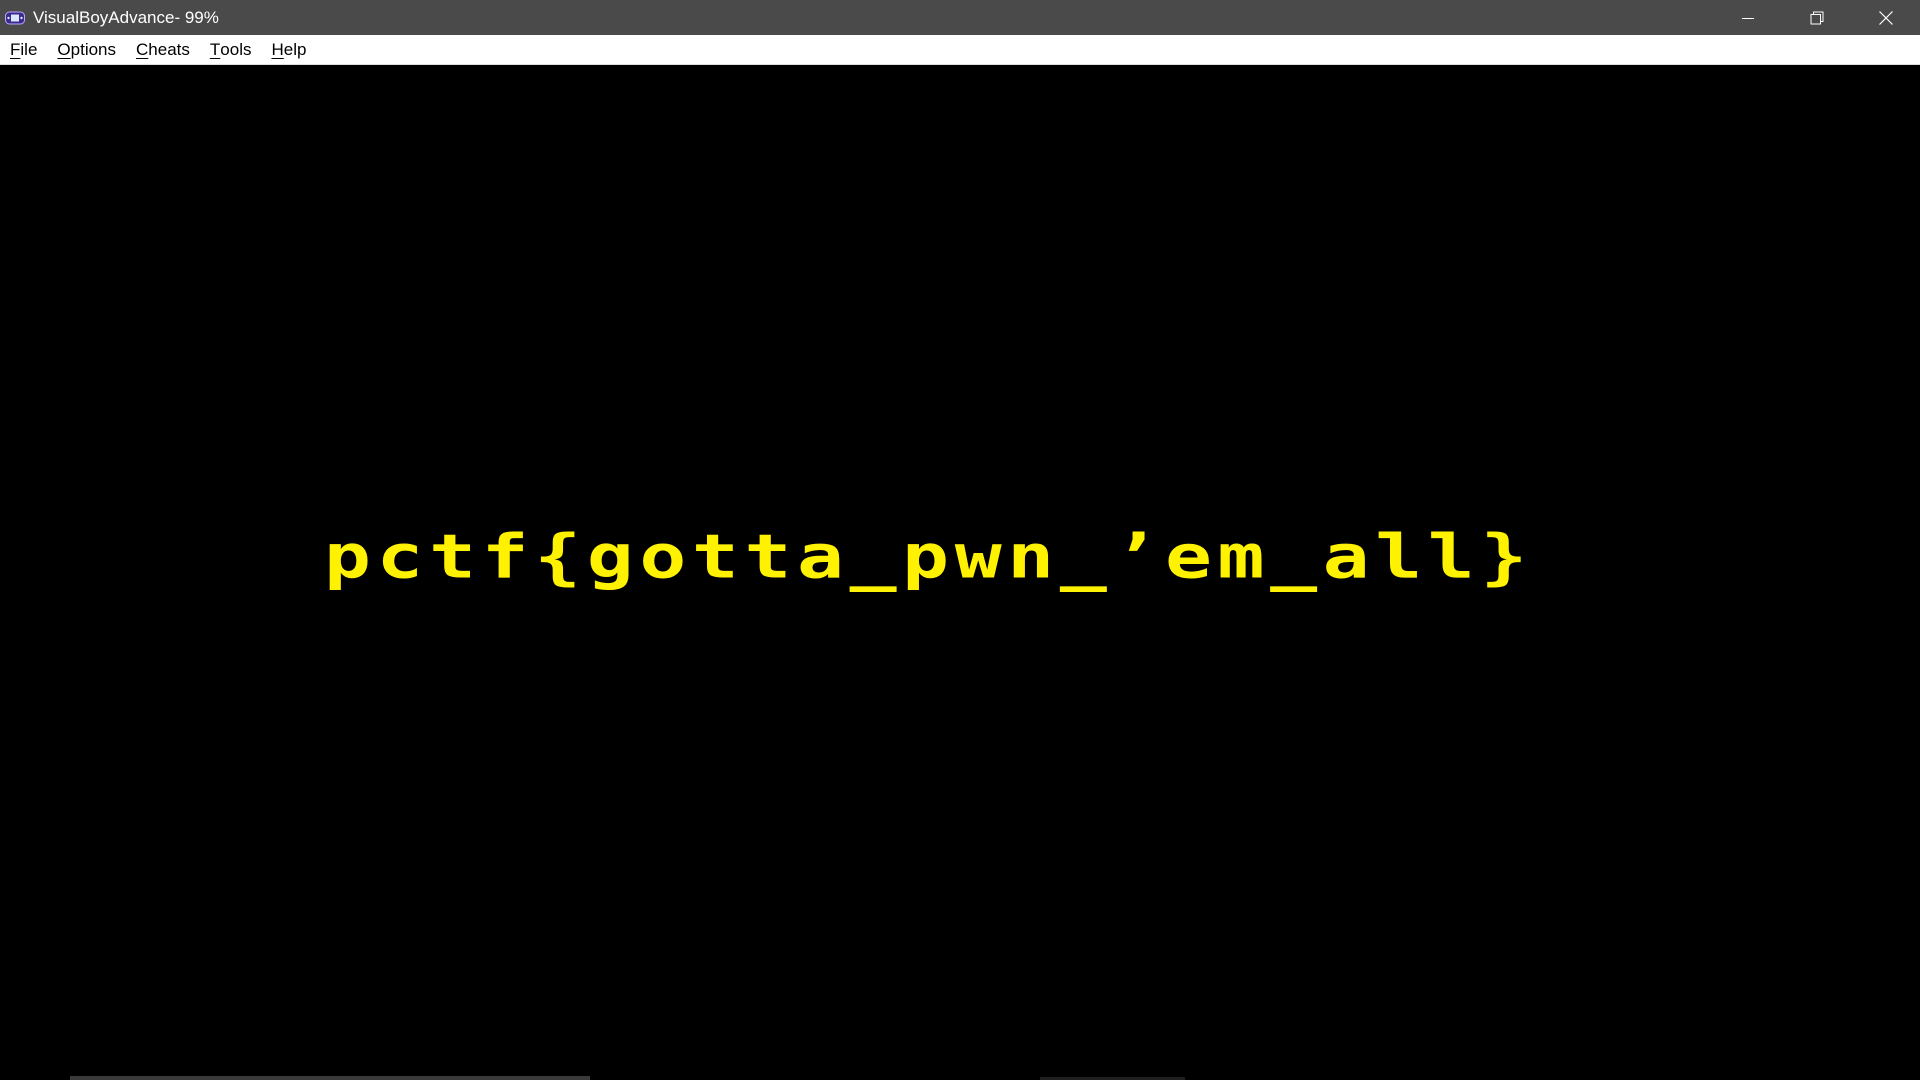  Describe the element at coordinates (277, 49) in the screenshot. I see `menu-help-mnemonic: H` at that location.